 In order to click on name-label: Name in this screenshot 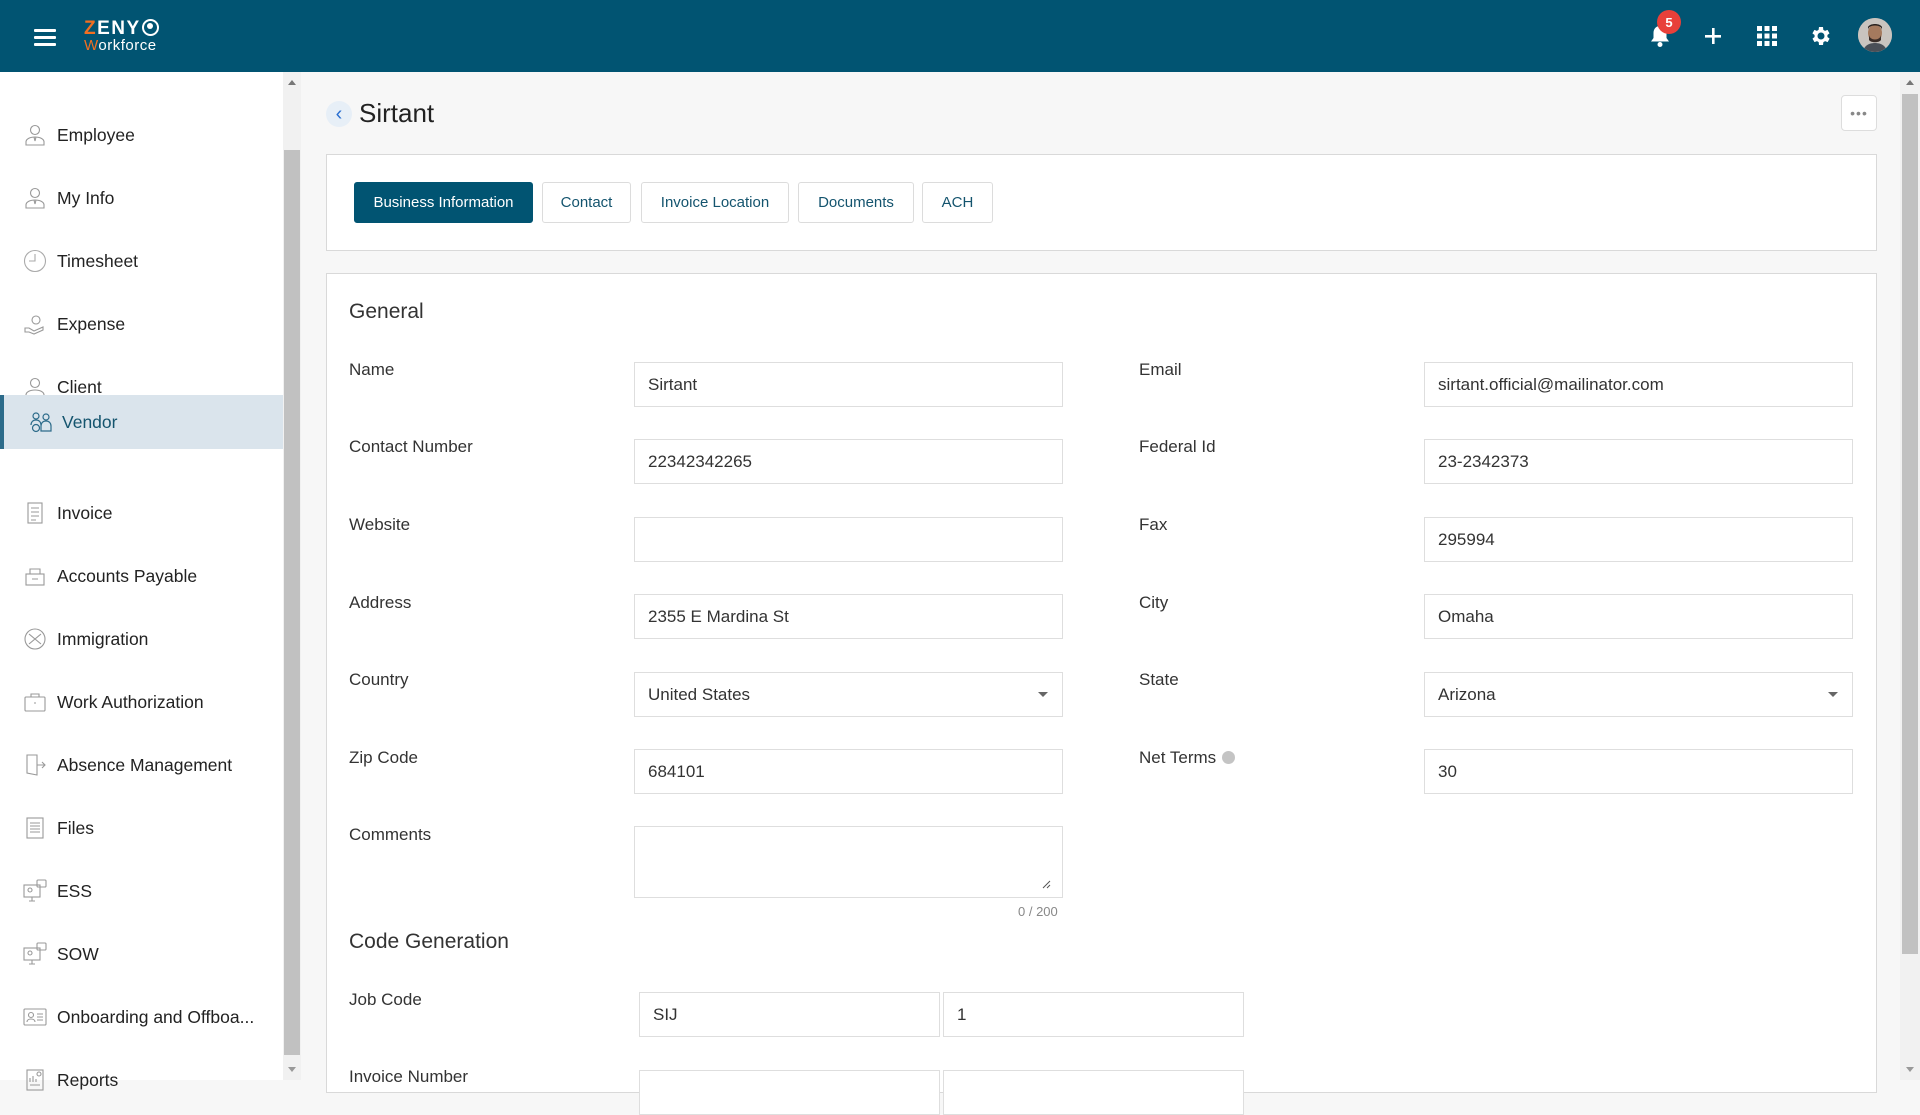, I will do `click(372, 369)`.